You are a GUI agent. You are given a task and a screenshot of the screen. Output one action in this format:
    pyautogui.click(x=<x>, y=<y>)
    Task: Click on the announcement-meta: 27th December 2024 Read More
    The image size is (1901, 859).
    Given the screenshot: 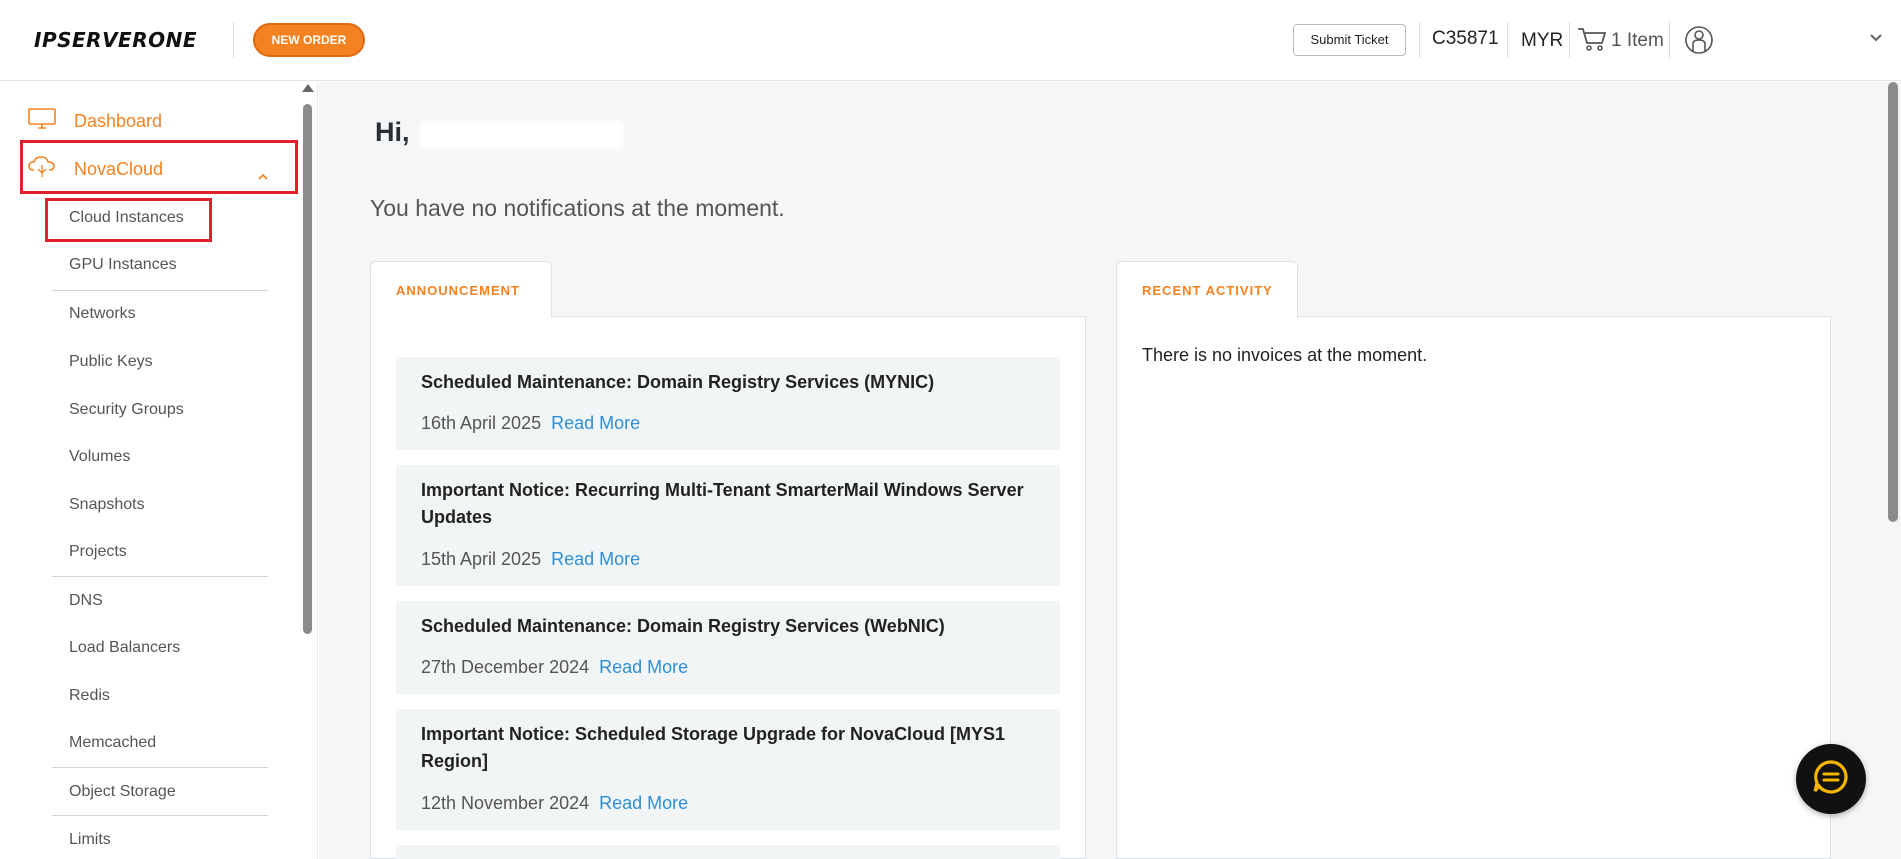 What is the action you would take?
    pyautogui.click(x=554, y=667)
    